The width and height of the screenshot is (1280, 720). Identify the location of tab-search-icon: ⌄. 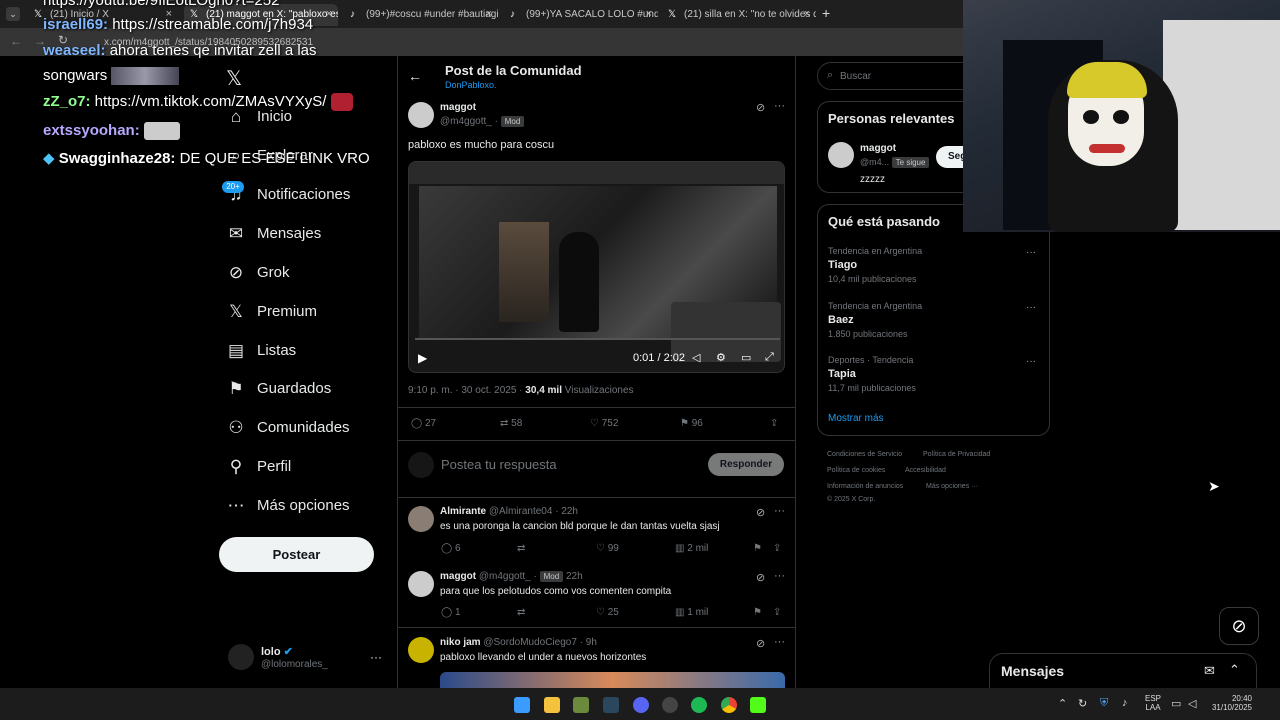
(13, 14).